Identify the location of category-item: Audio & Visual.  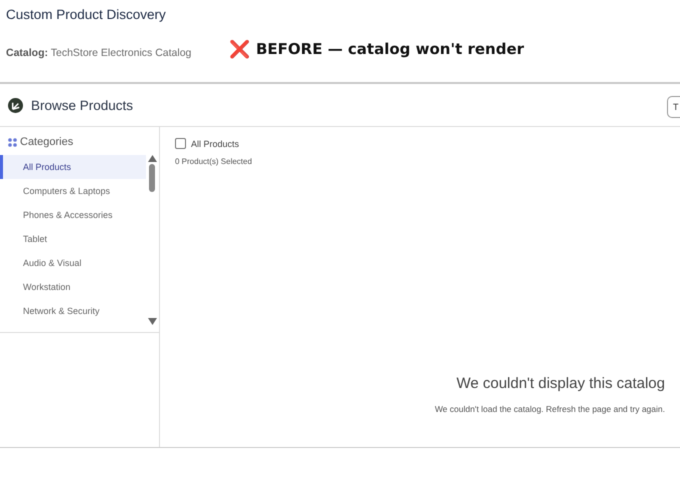
(73, 263).